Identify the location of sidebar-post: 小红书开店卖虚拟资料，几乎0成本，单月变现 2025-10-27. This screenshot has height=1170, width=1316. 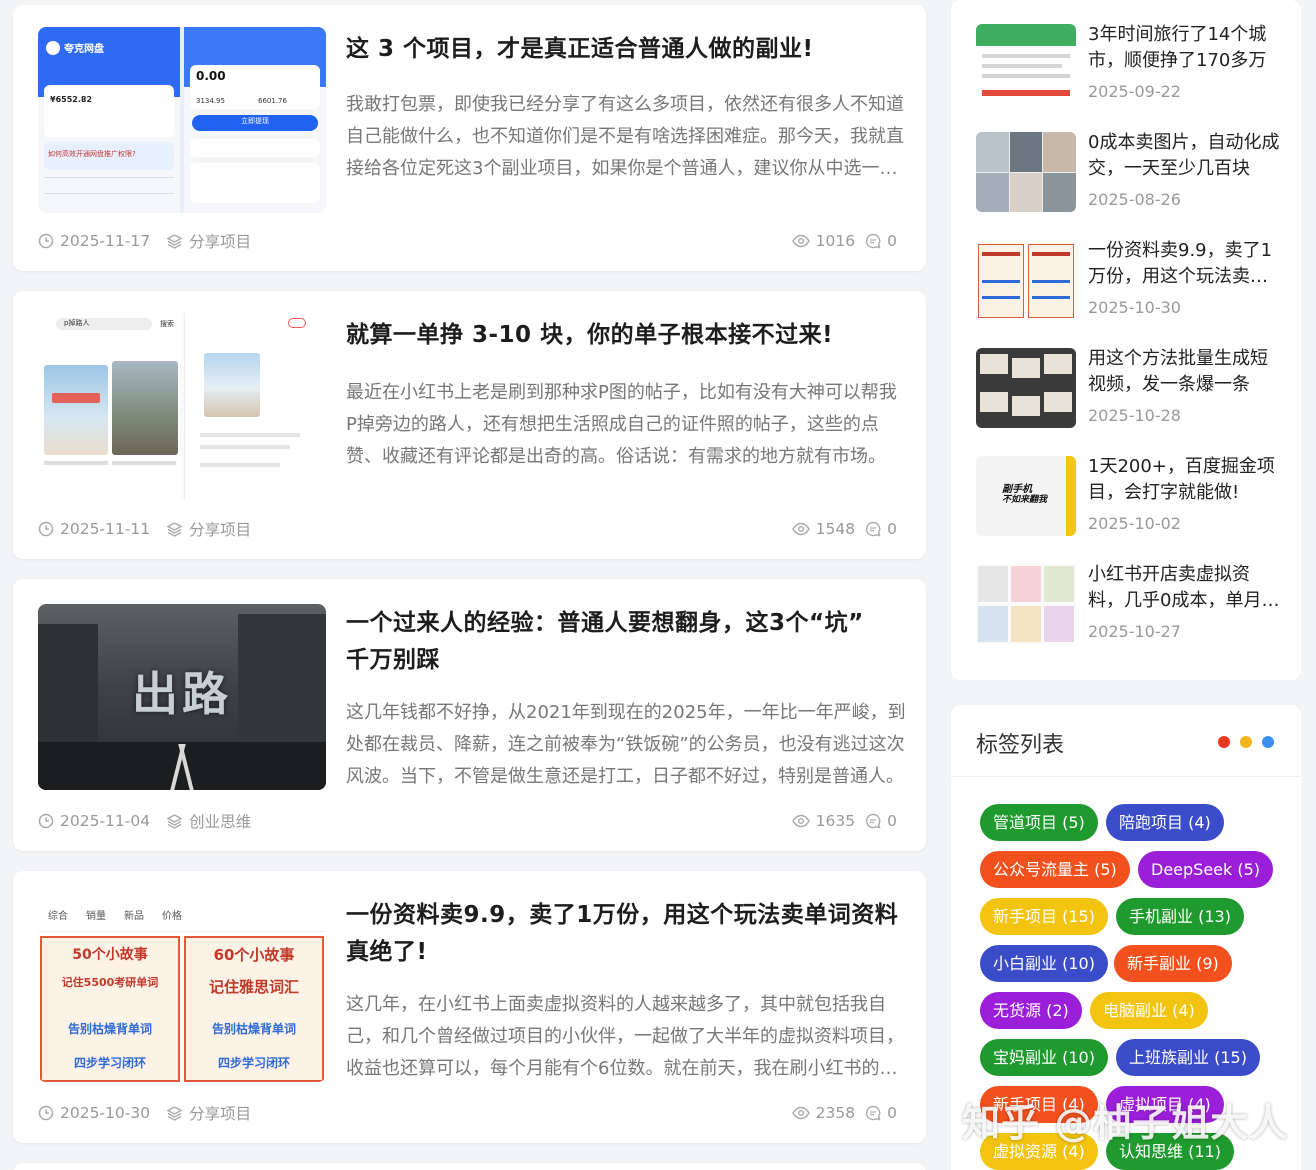
(1128, 605).